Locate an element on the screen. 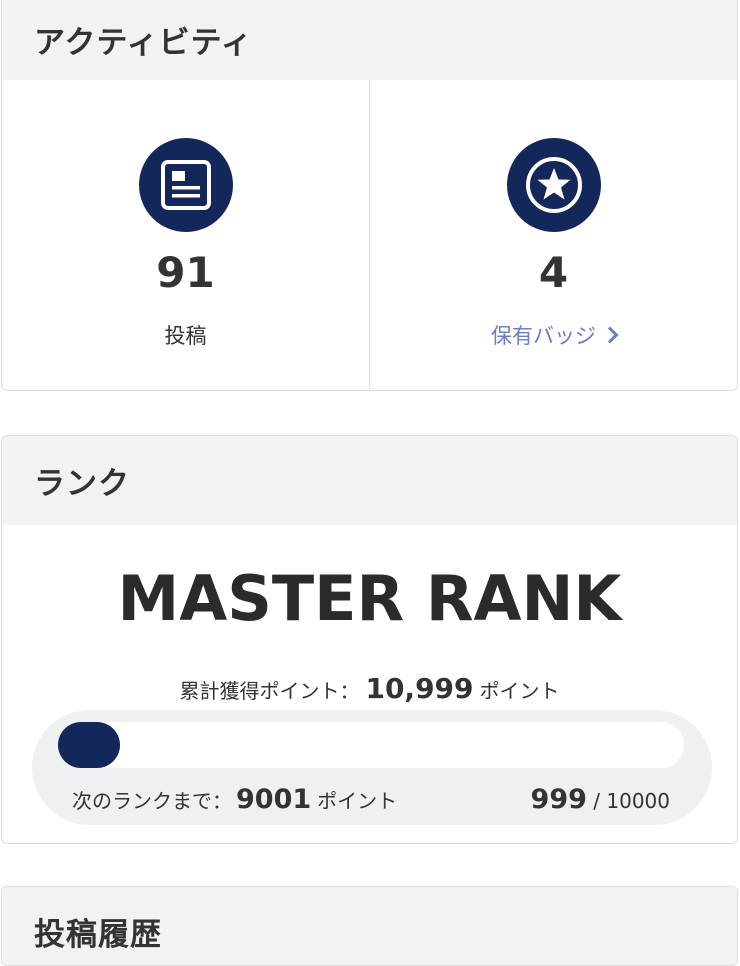  badges-count: 4 is located at coordinates (553, 272).